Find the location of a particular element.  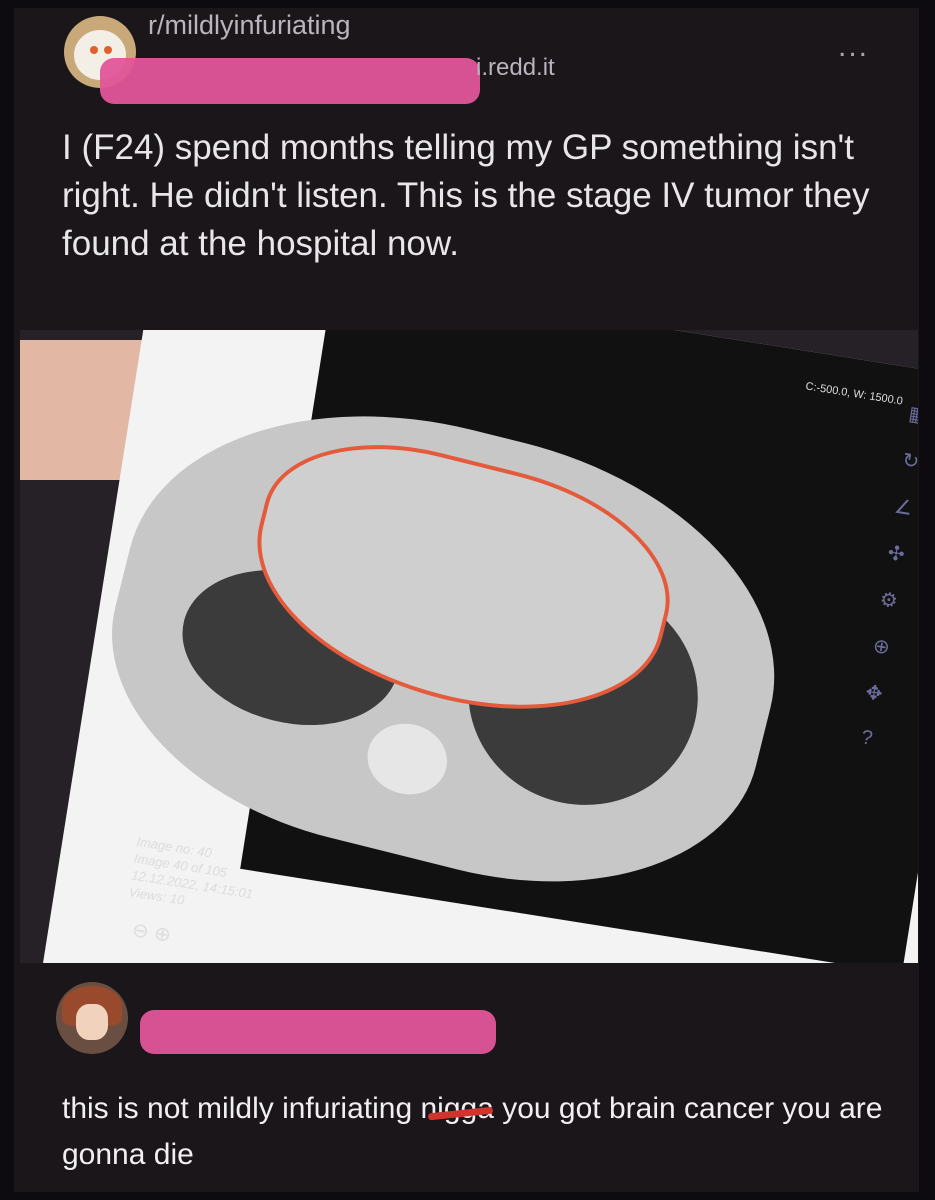

subreddit-name: r/mildlyinfuriating is located at coordinates (249, 25).